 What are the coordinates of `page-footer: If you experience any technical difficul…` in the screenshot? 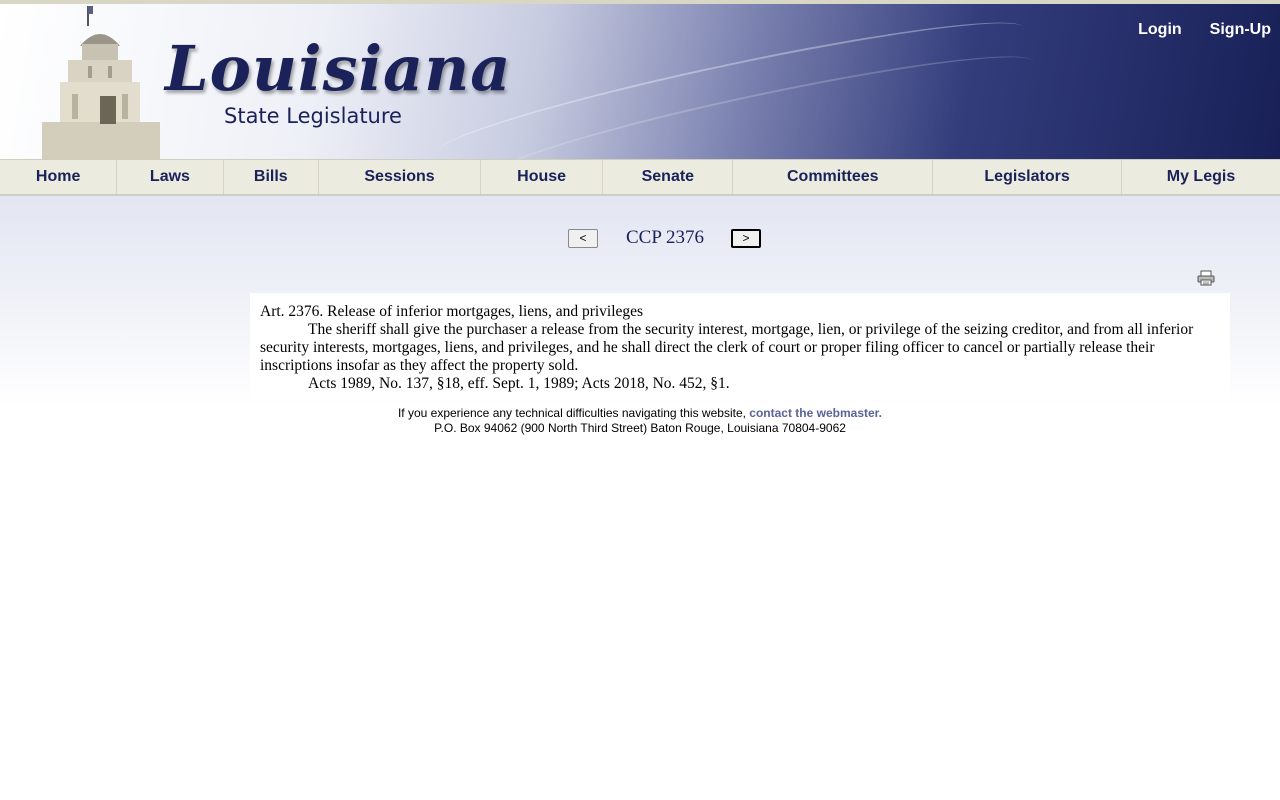 It's located at (640, 421).